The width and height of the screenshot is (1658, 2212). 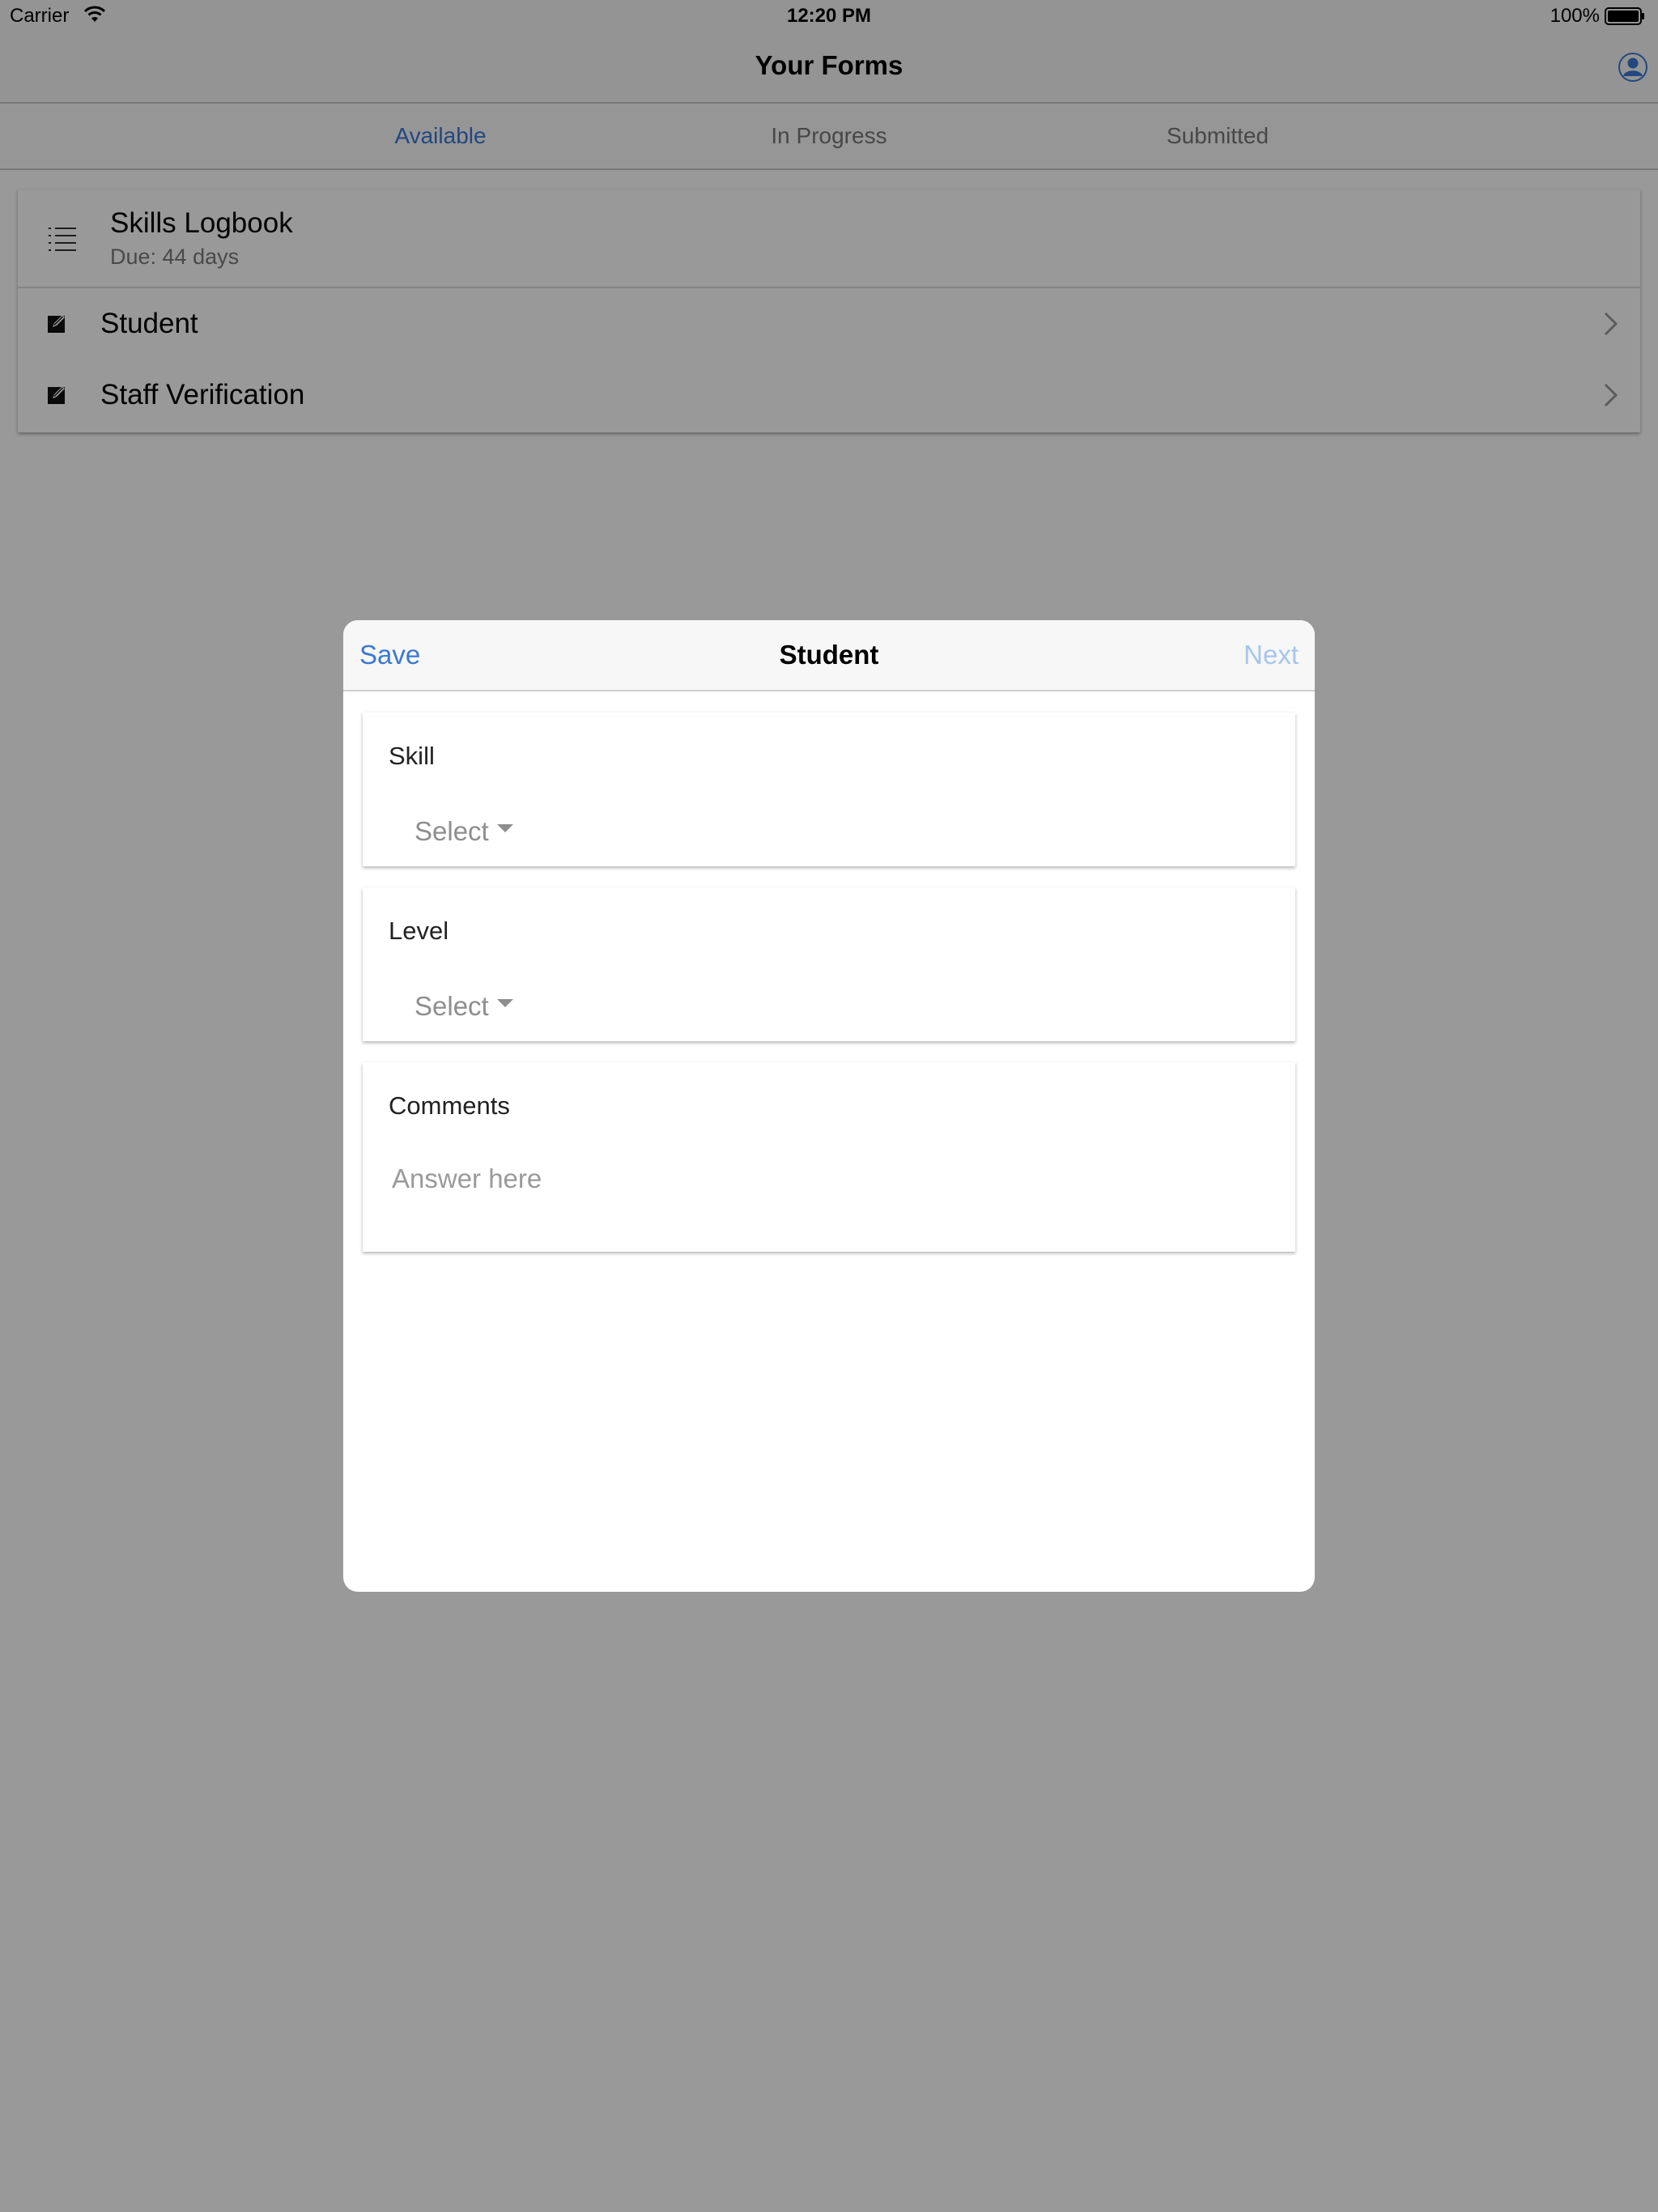 What do you see at coordinates (1271, 655) in the screenshot?
I see `next-button: Next` at bounding box center [1271, 655].